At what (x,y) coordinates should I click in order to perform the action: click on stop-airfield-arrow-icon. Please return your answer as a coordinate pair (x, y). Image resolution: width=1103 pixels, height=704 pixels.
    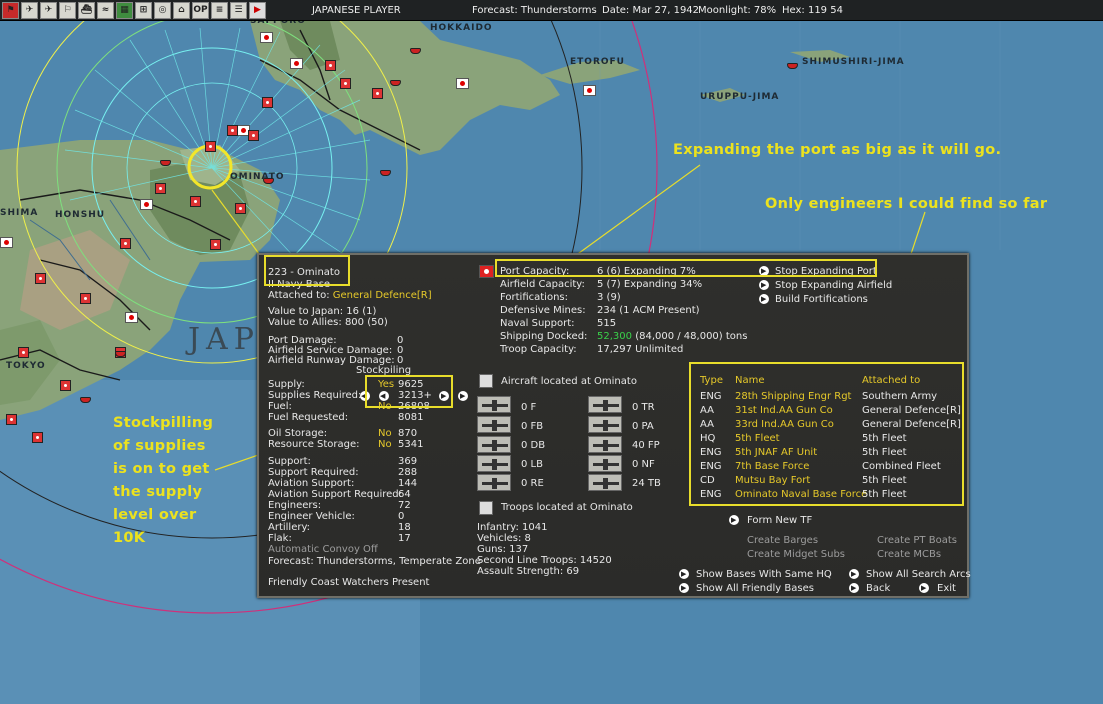
    Looking at the image, I should click on (764, 285).